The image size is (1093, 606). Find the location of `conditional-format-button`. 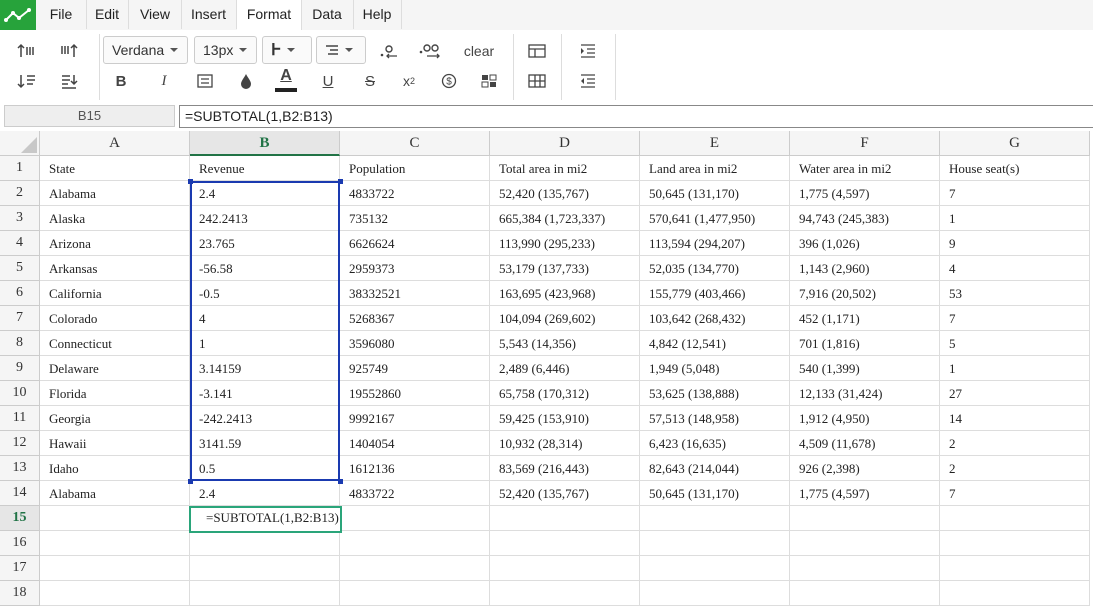

conditional-format-button is located at coordinates (489, 81).